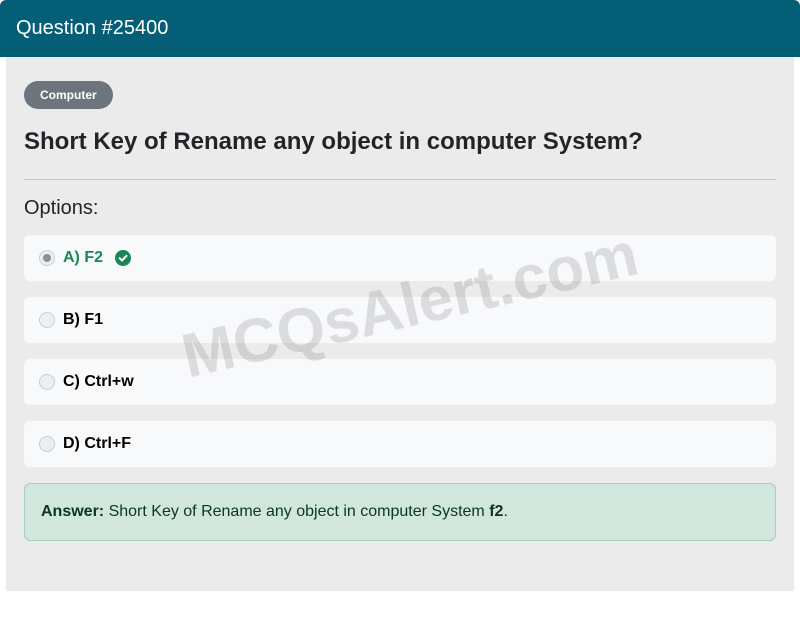 The height and width of the screenshot is (621, 800). What do you see at coordinates (123, 258) in the screenshot?
I see `check-circle-icon` at bounding box center [123, 258].